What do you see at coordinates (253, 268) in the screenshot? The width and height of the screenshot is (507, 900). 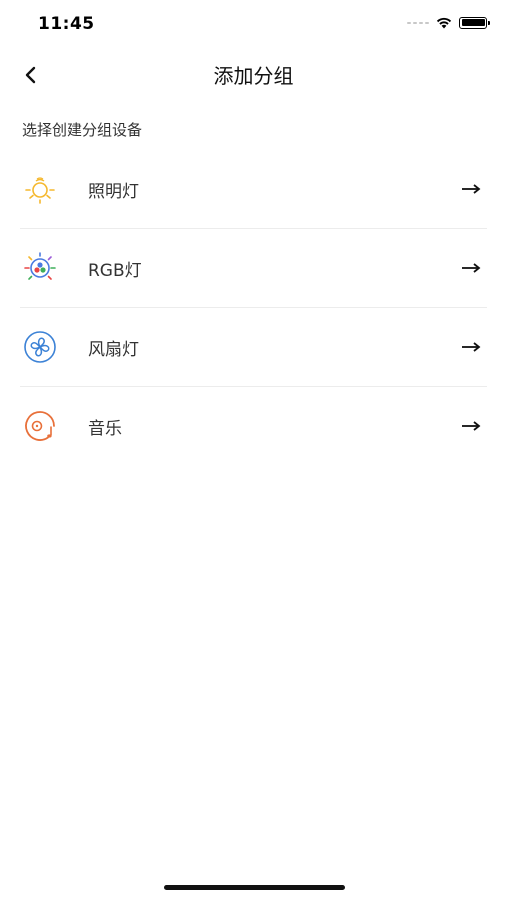 I see `device-row-rgb: RGB灯` at bounding box center [253, 268].